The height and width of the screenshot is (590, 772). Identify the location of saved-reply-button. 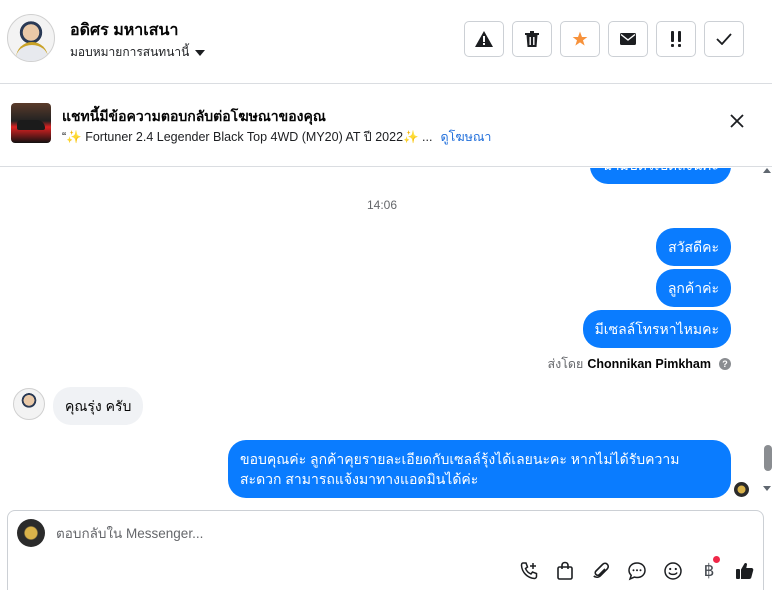
(637, 571).